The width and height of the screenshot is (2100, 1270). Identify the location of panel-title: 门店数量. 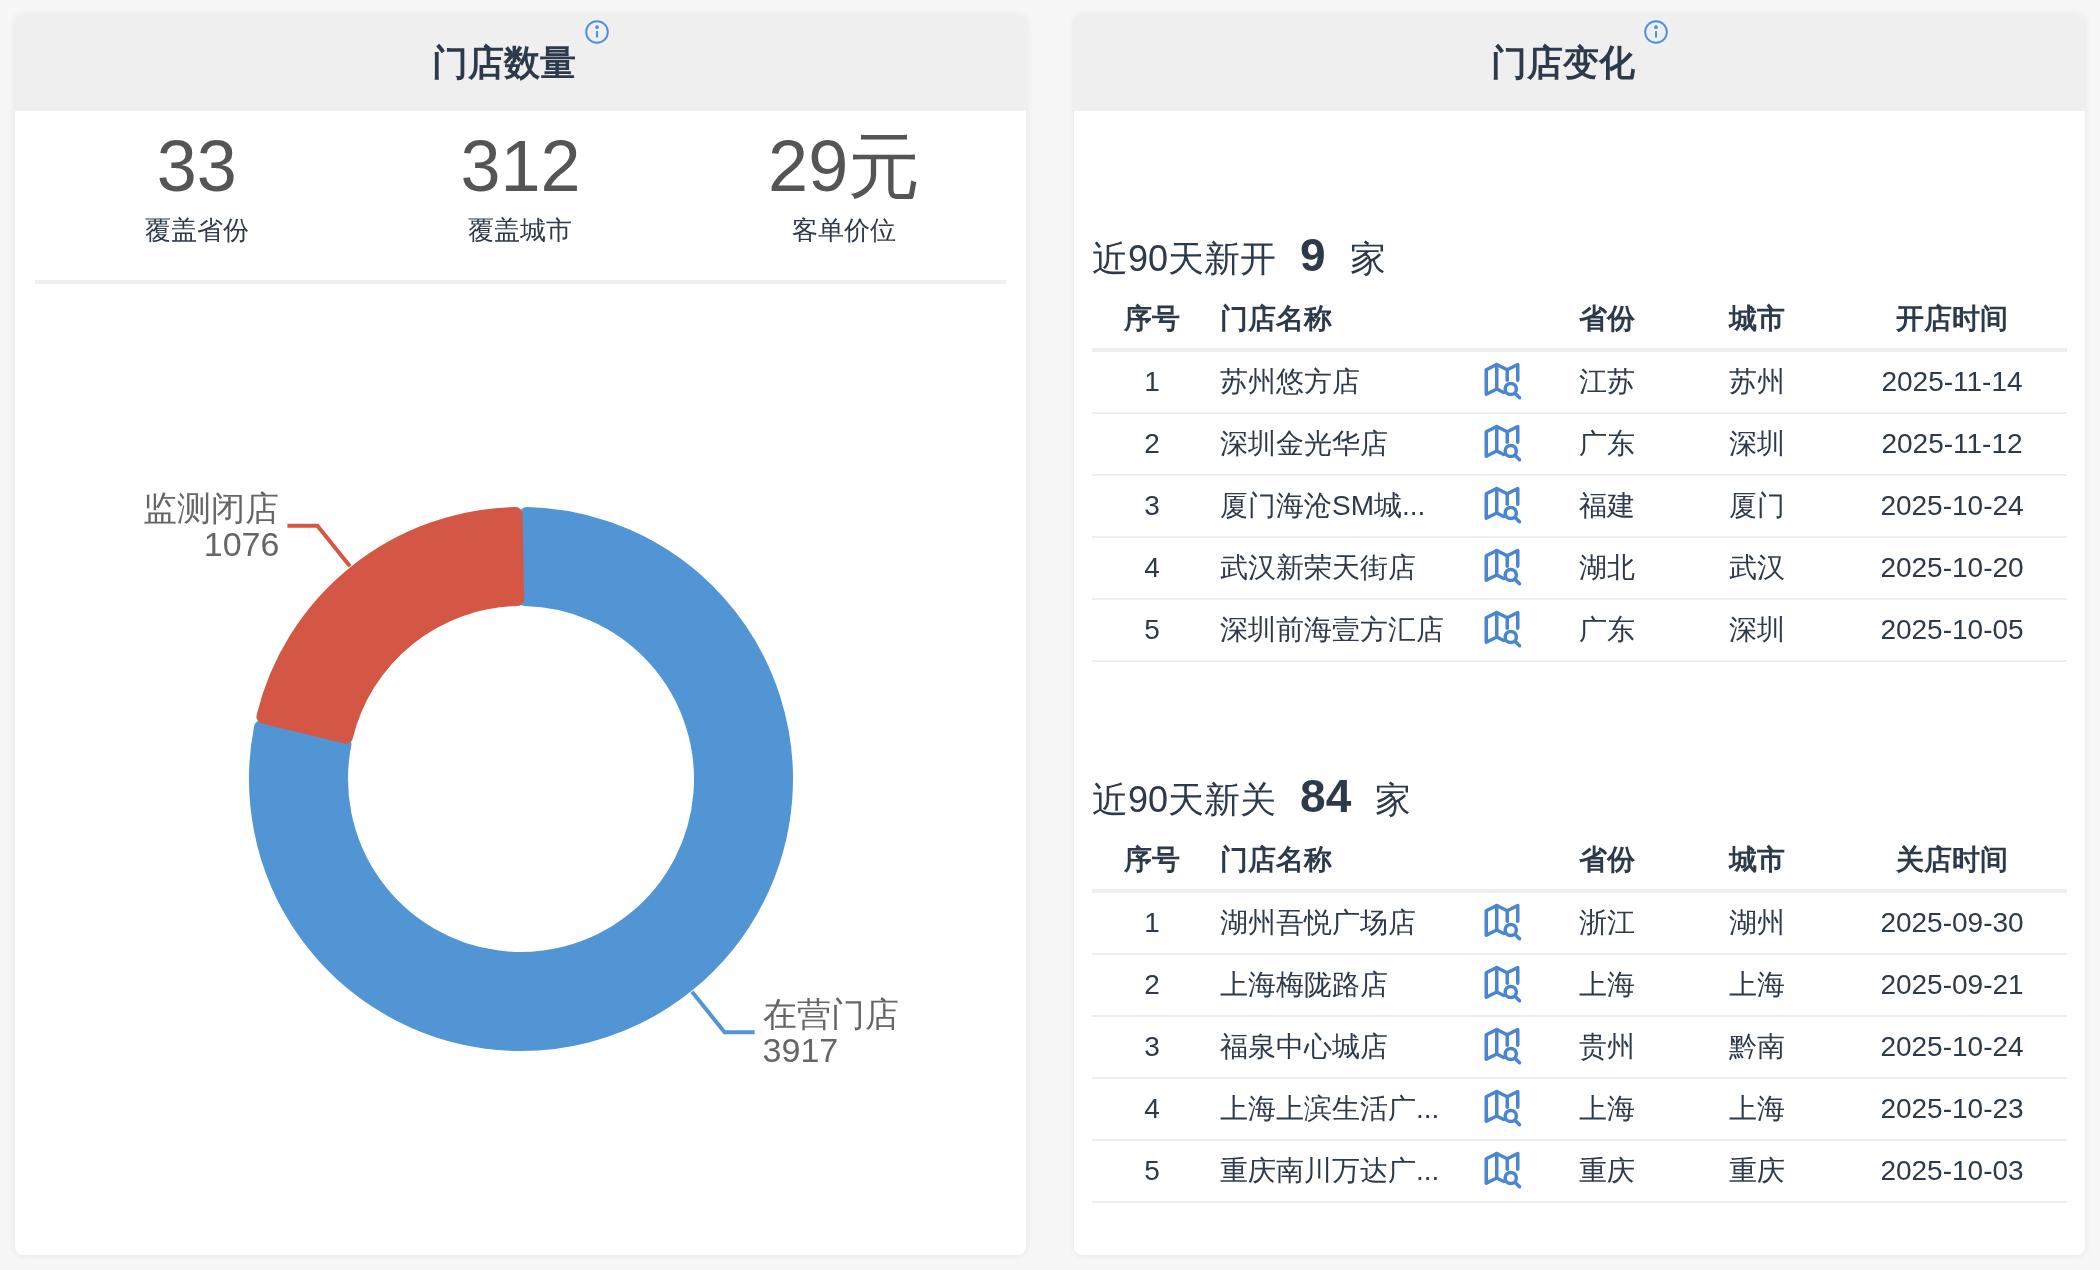
(503, 63).